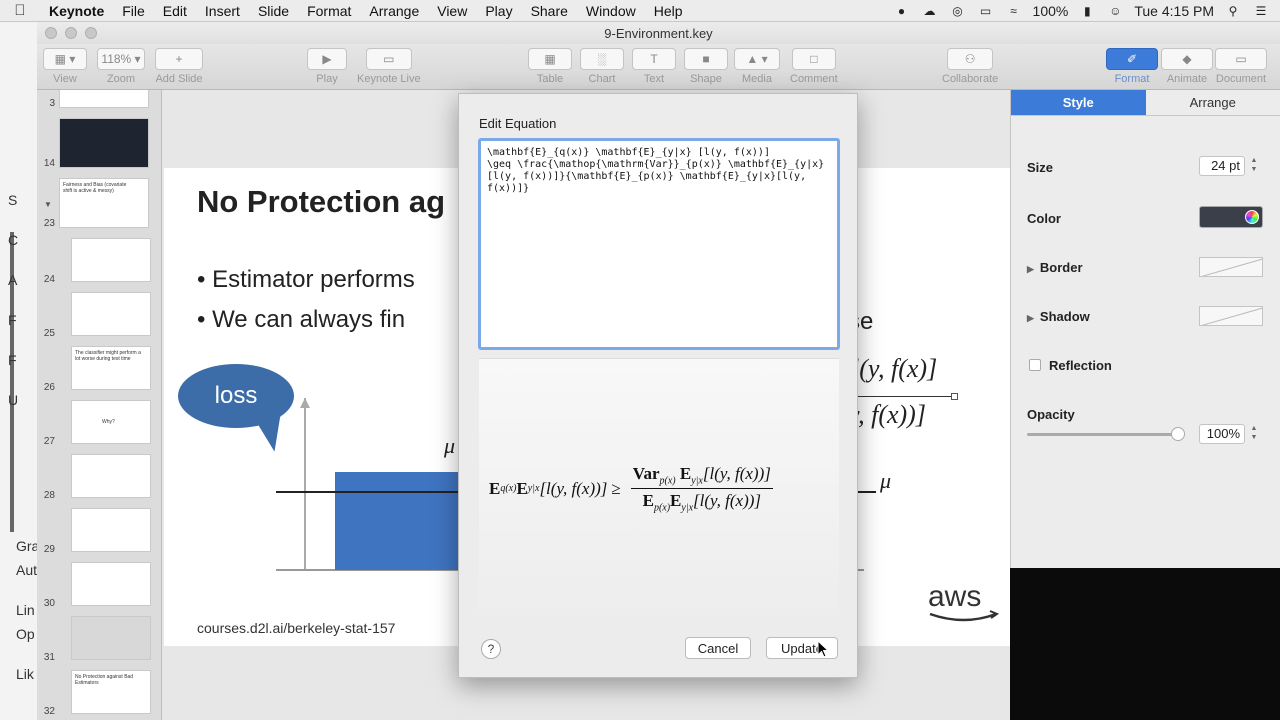  I want to click on reflection-checkbox, so click(1035, 365).